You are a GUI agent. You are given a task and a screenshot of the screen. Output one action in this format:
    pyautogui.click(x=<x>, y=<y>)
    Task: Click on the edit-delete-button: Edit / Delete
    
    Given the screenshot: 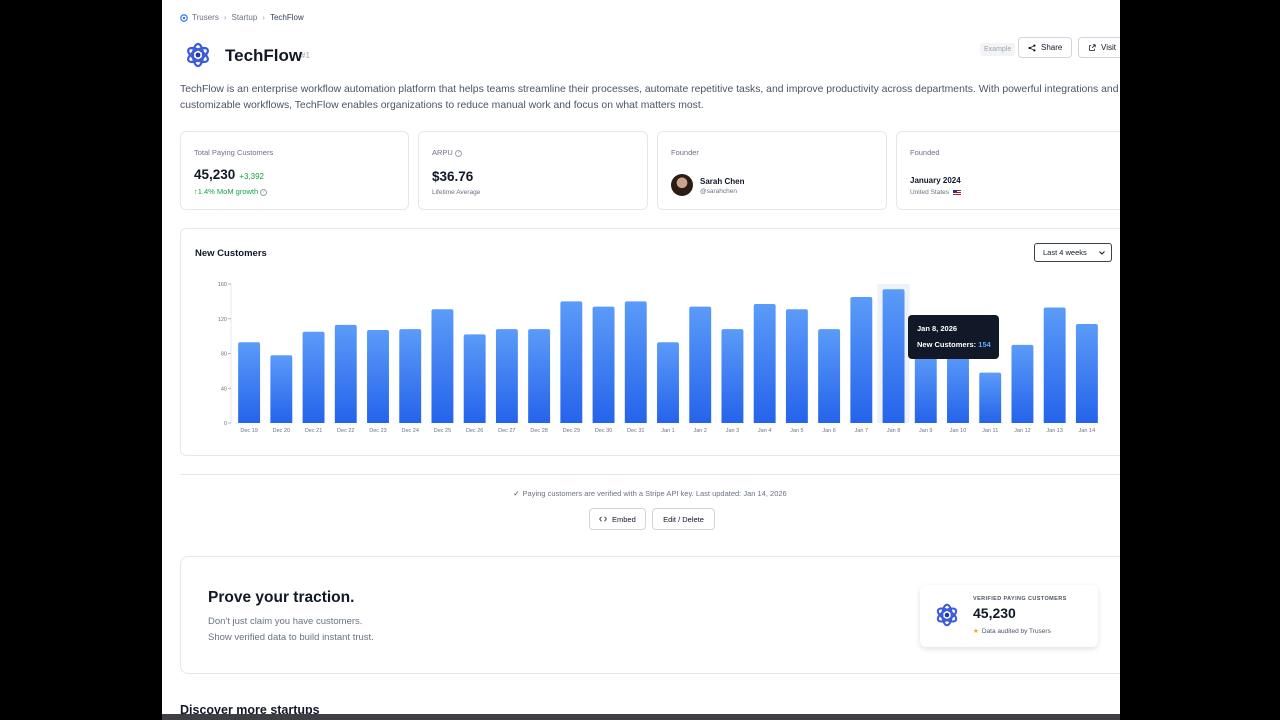 What is the action you would take?
    pyautogui.click(x=683, y=519)
    